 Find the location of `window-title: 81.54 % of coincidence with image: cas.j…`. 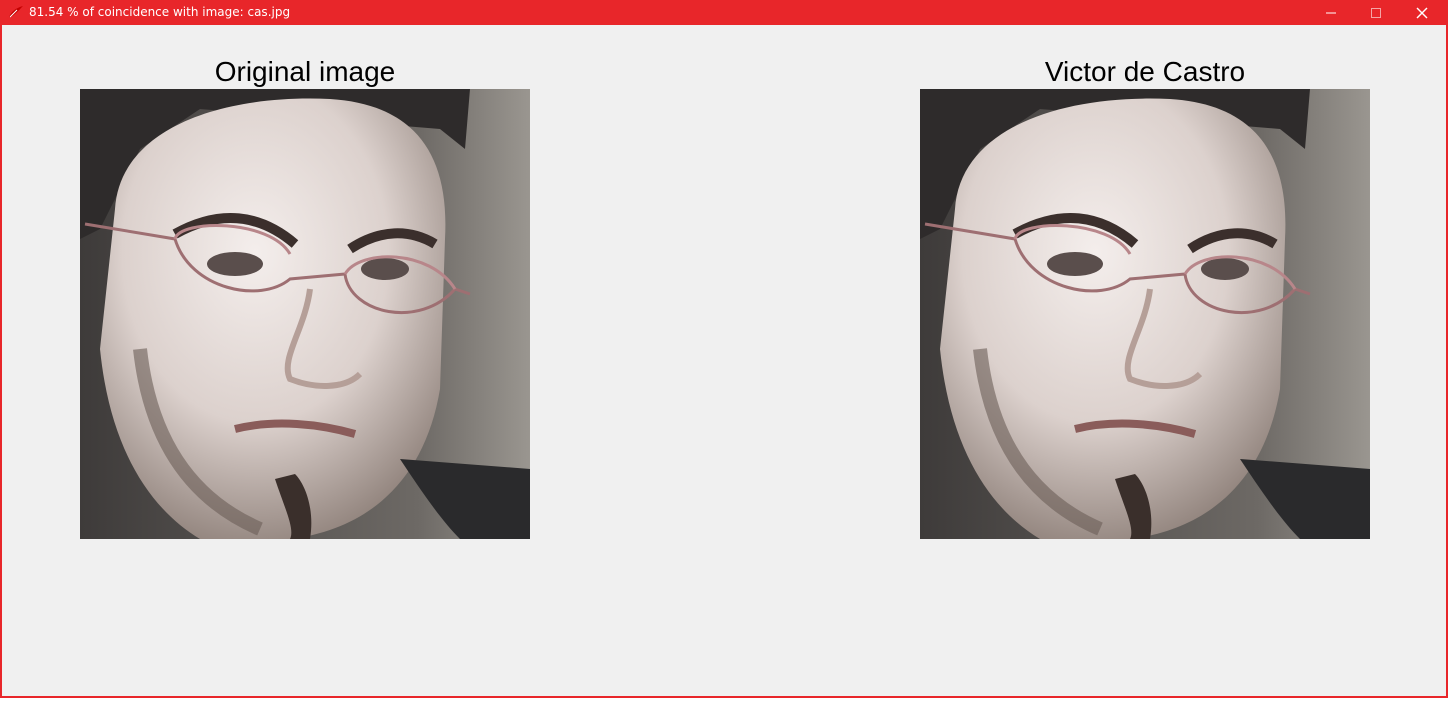

window-title: 81.54 % of coincidence with image: cas.j… is located at coordinates (160, 12).